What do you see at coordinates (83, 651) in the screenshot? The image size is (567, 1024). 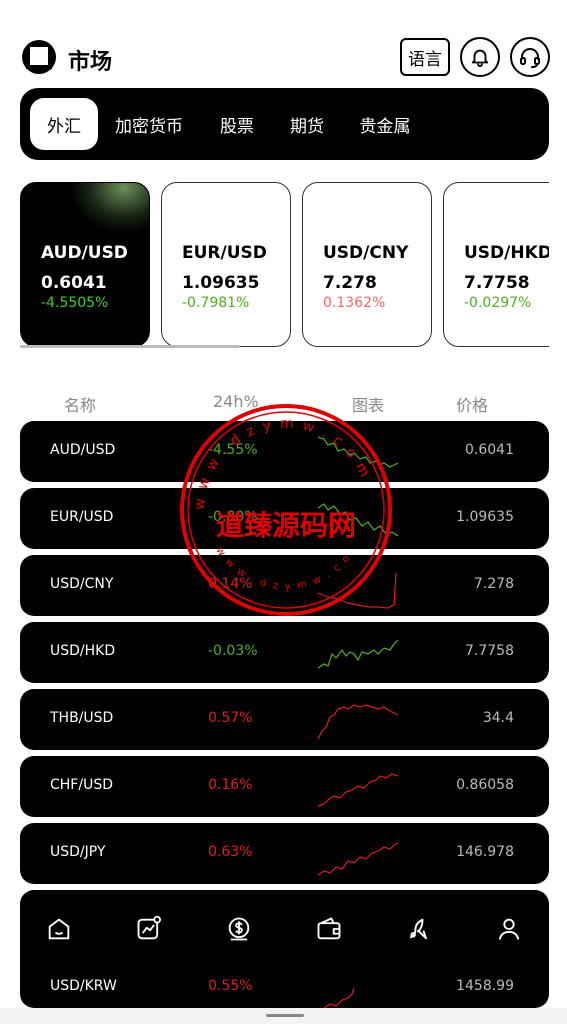 I see `row-symbol: USD/HKD` at bounding box center [83, 651].